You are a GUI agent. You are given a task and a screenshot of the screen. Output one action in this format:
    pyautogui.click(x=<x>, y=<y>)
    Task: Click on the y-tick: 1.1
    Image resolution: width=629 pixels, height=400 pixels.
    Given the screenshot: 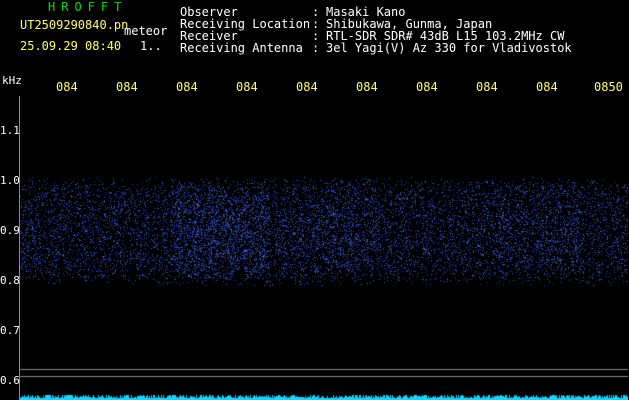 What is the action you would take?
    pyautogui.click(x=10, y=130)
    